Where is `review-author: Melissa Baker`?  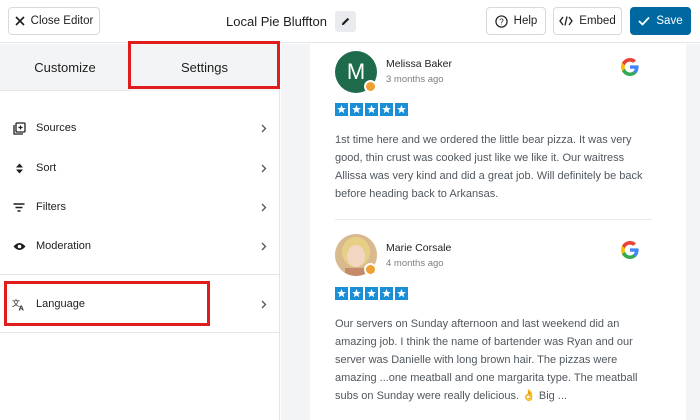 review-author: Melissa Baker is located at coordinates (419, 64).